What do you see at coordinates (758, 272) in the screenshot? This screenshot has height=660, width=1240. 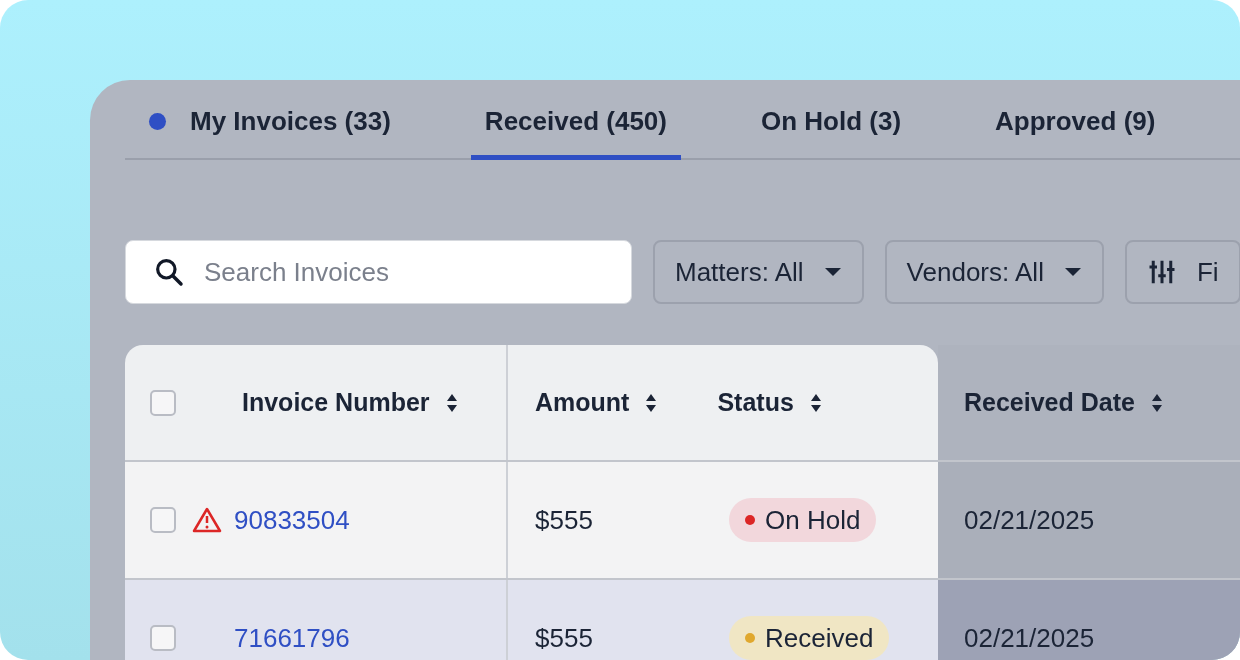 I see `dropdown-button: Matters: All` at bounding box center [758, 272].